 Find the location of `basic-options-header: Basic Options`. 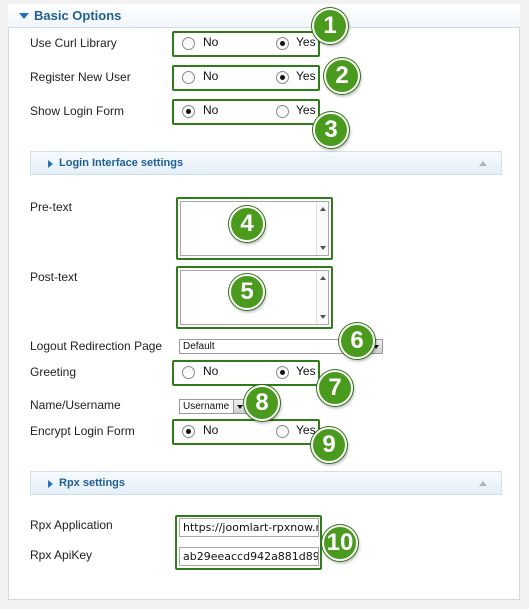

basic-options-header: Basic Options is located at coordinates (264, 16).